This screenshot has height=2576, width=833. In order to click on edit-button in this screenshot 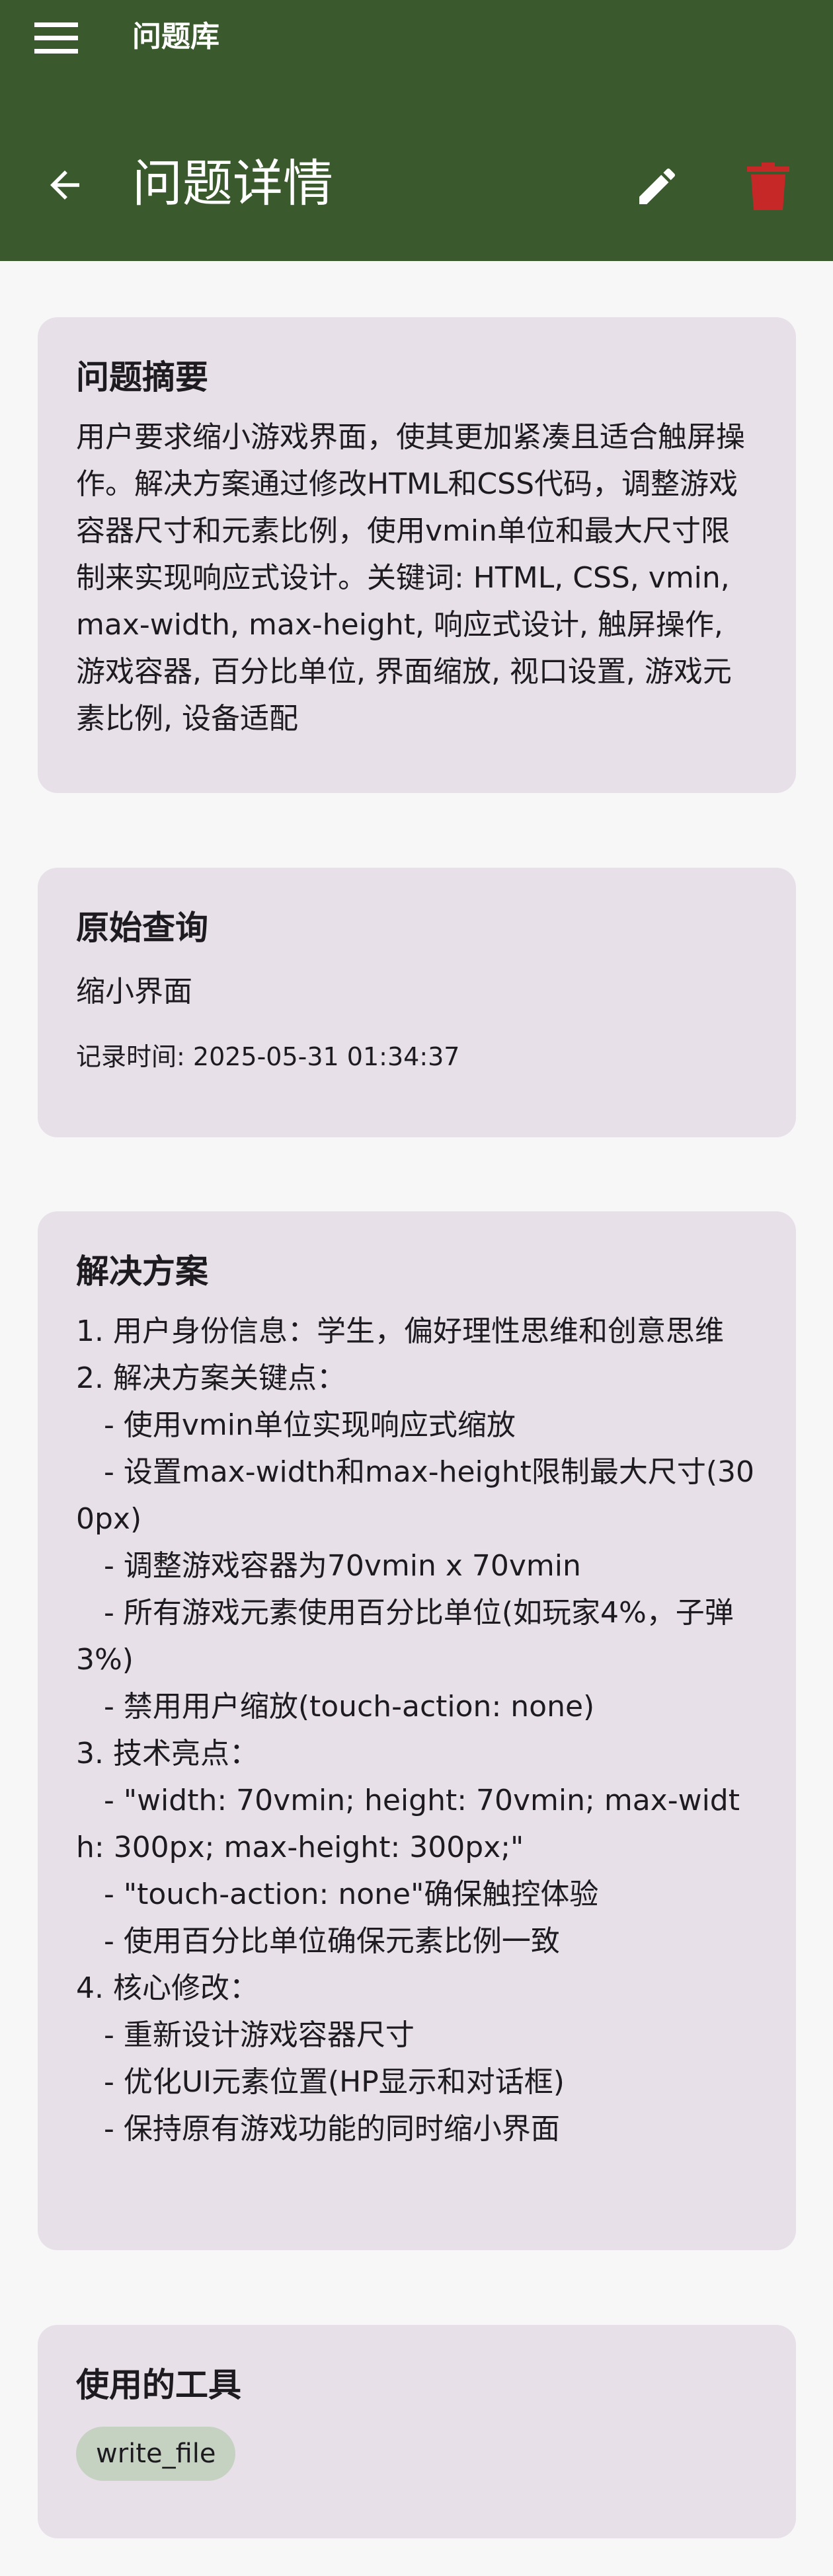, I will do `click(657, 186)`.